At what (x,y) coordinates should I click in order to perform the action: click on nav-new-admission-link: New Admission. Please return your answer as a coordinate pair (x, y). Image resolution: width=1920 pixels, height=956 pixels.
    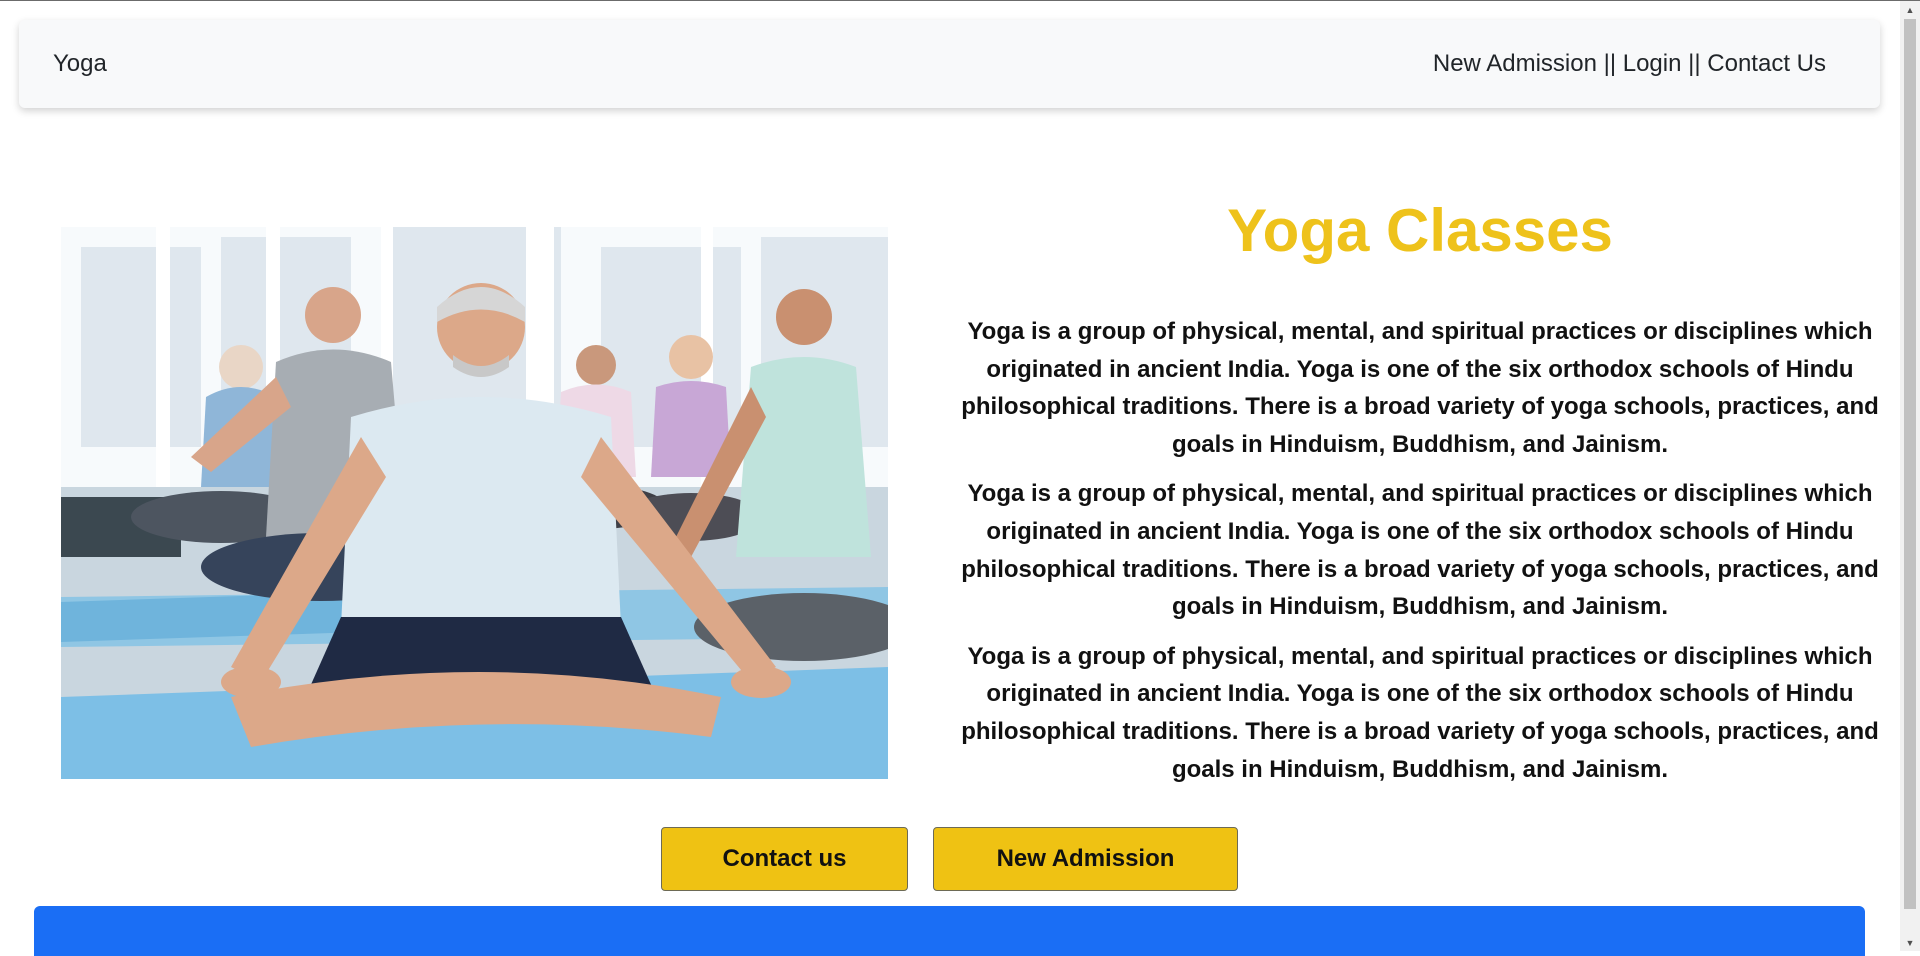
    Looking at the image, I should click on (1515, 64).